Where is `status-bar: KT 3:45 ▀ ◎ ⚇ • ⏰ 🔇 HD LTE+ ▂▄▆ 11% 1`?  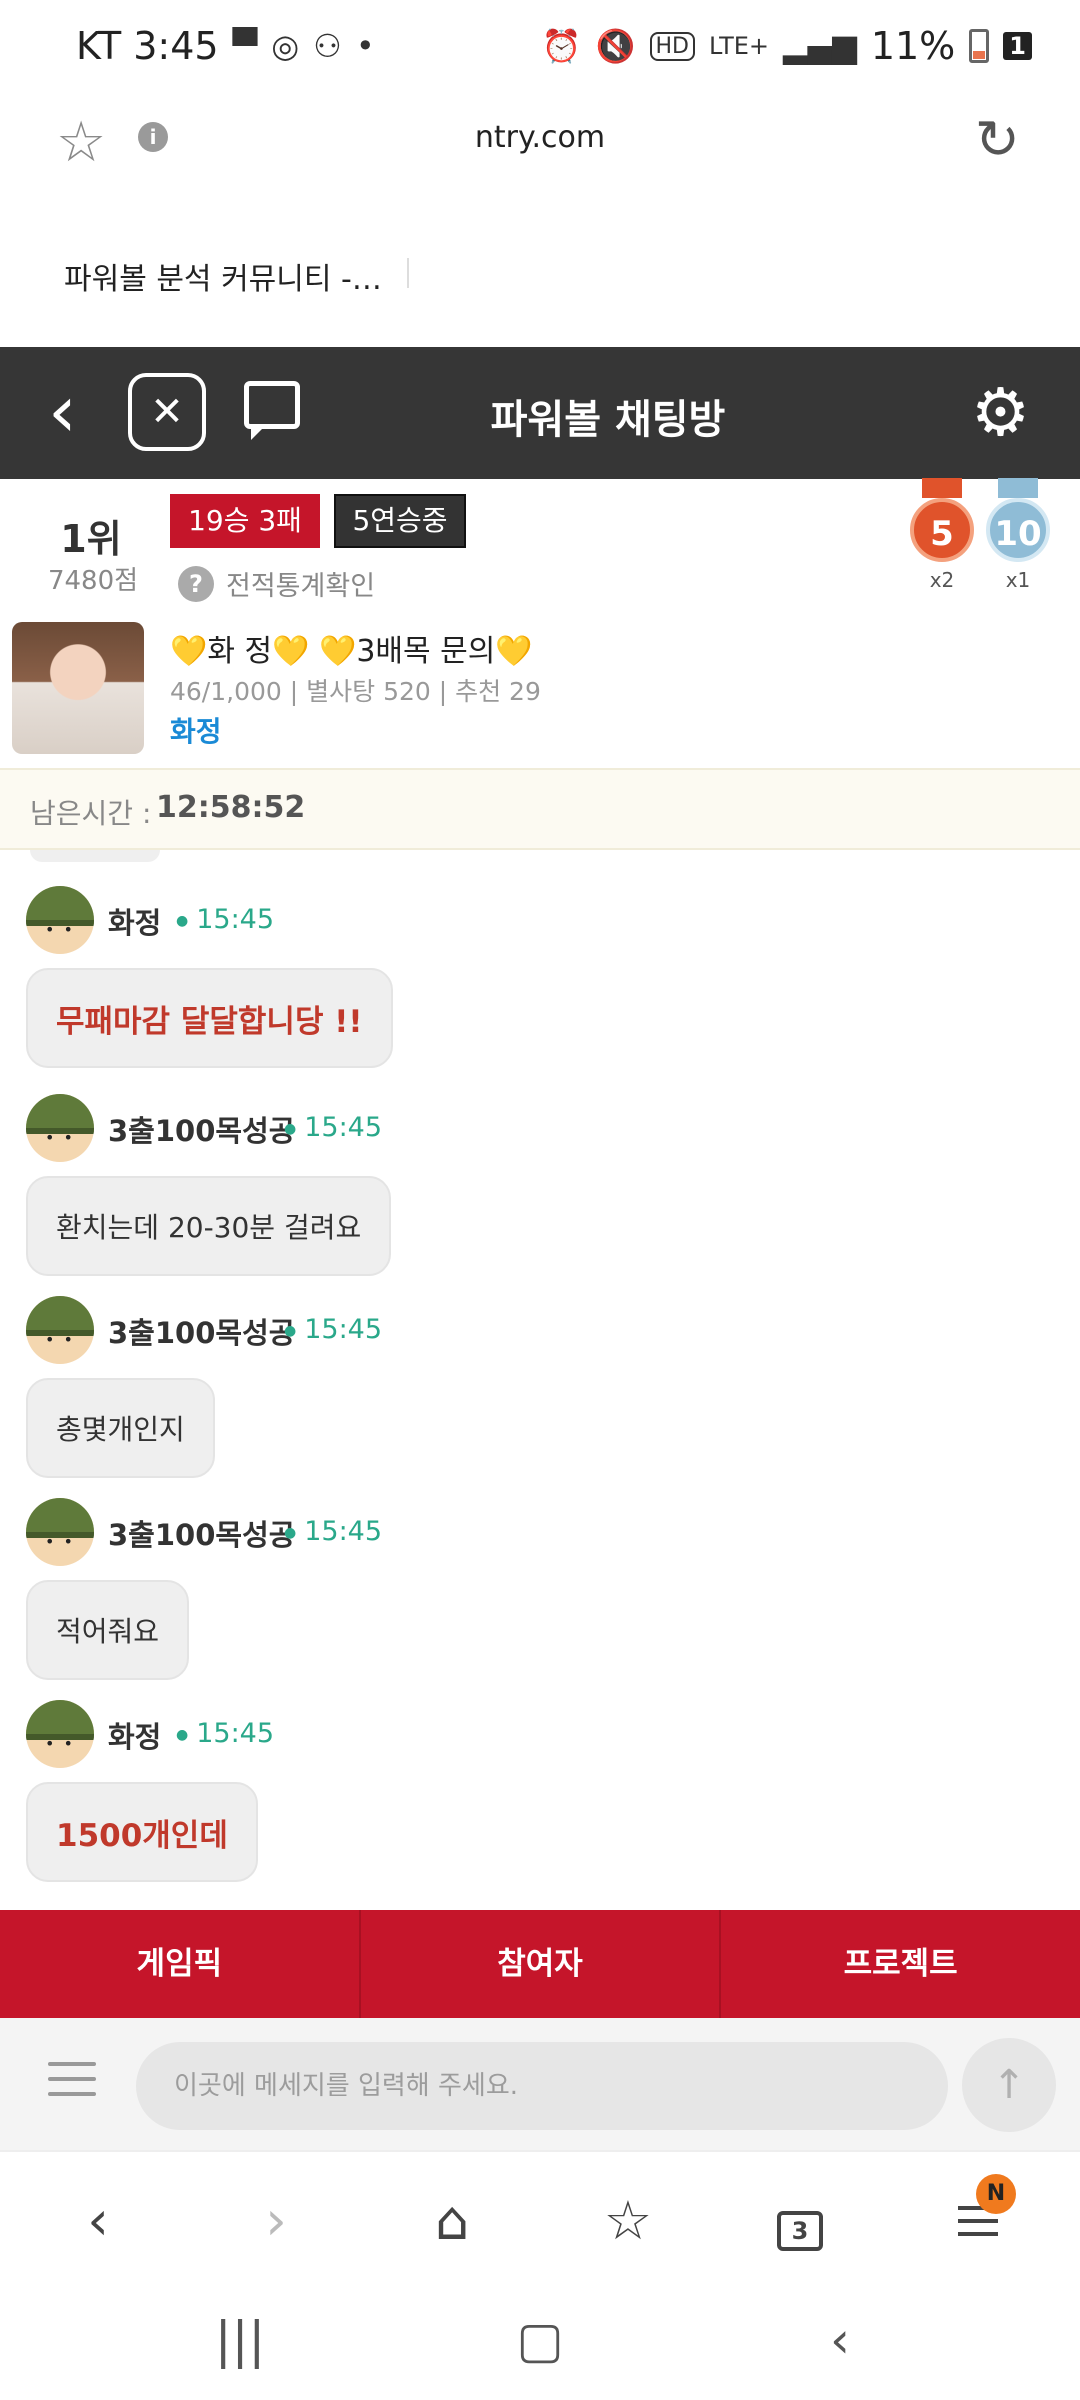
status-bar: KT 3:45 ▀ ◎ ⚇ • ⏰ 🔇 HD LTE+ ▂▄▆ 11% 1 is located at coordinates (540, 46).